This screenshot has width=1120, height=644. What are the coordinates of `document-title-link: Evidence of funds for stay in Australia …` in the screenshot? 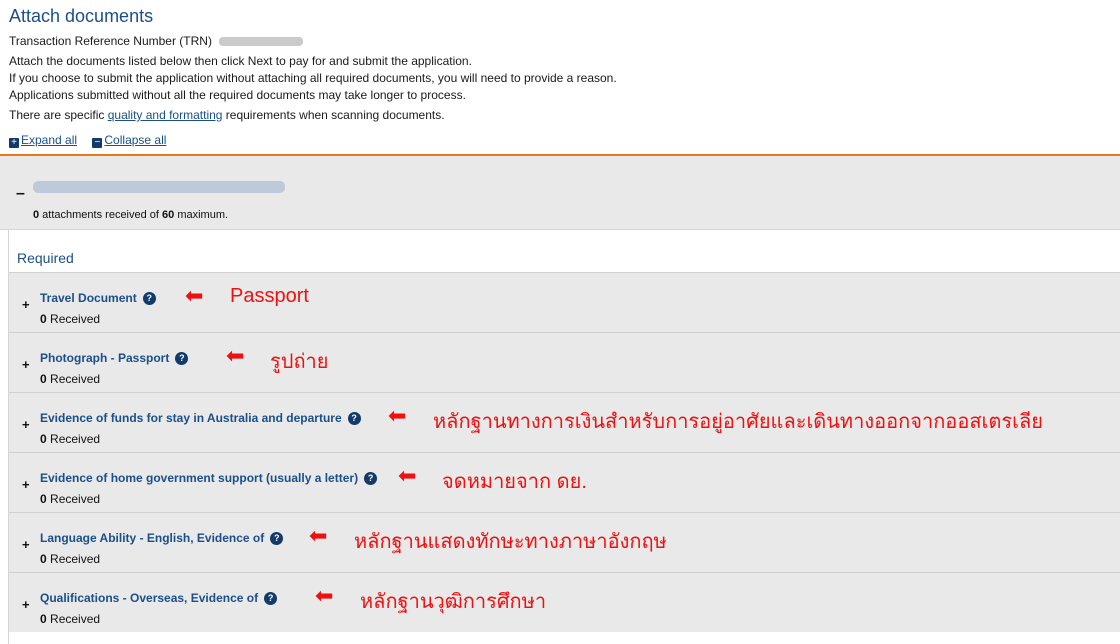 It's located at (200, 418).